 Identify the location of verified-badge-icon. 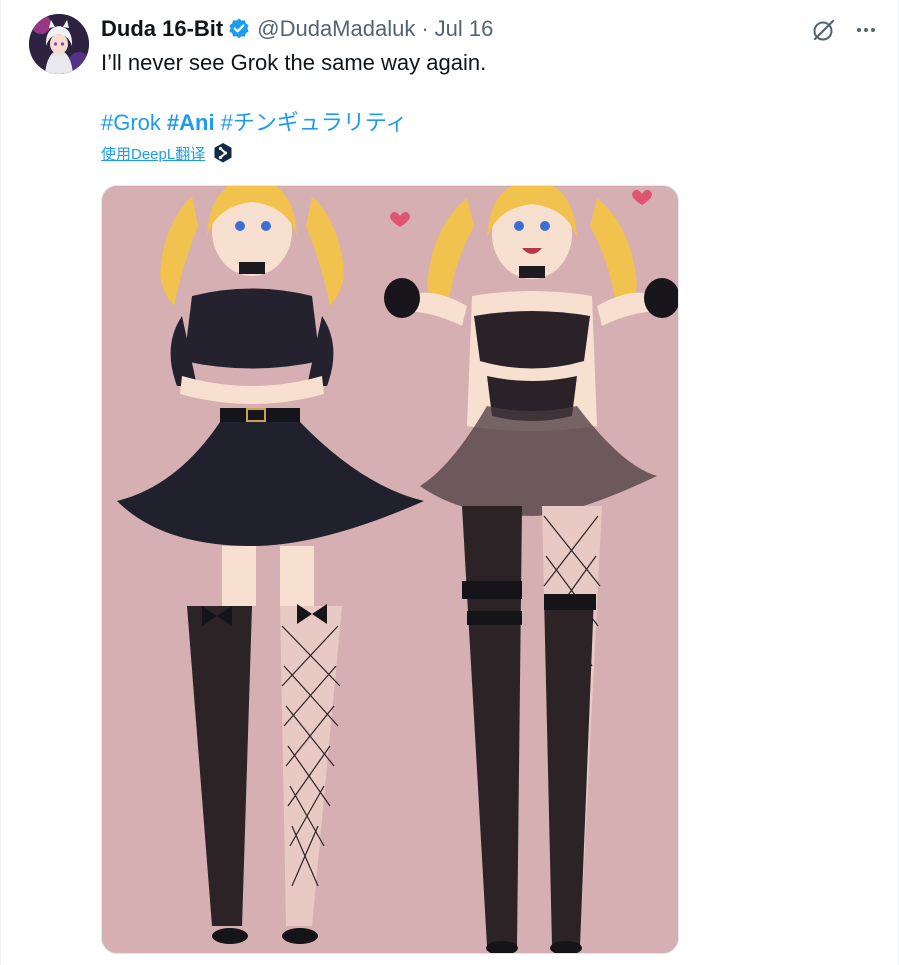
(239, 29).